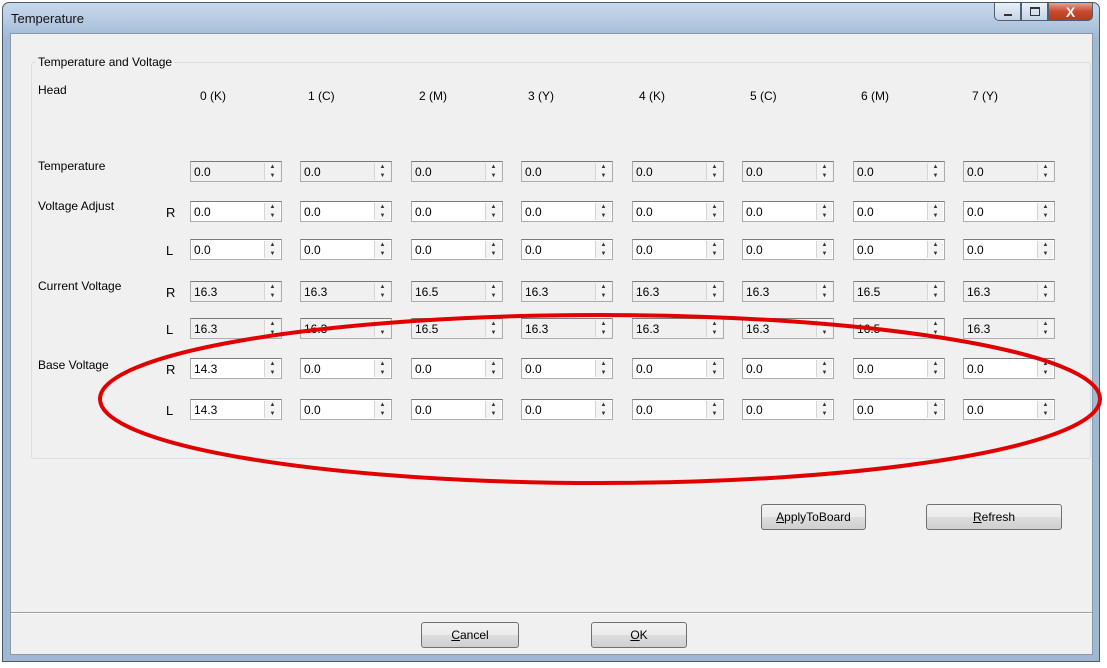  I want to click on ok-button: OK, so click(639, 635).